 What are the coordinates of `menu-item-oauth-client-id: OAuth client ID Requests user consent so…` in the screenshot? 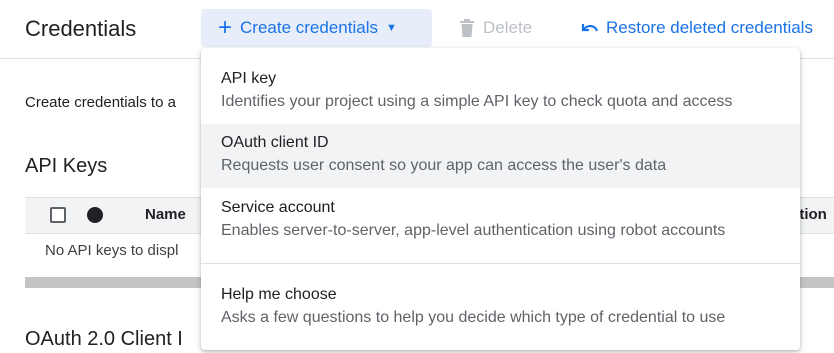 It's located at (500, 156).